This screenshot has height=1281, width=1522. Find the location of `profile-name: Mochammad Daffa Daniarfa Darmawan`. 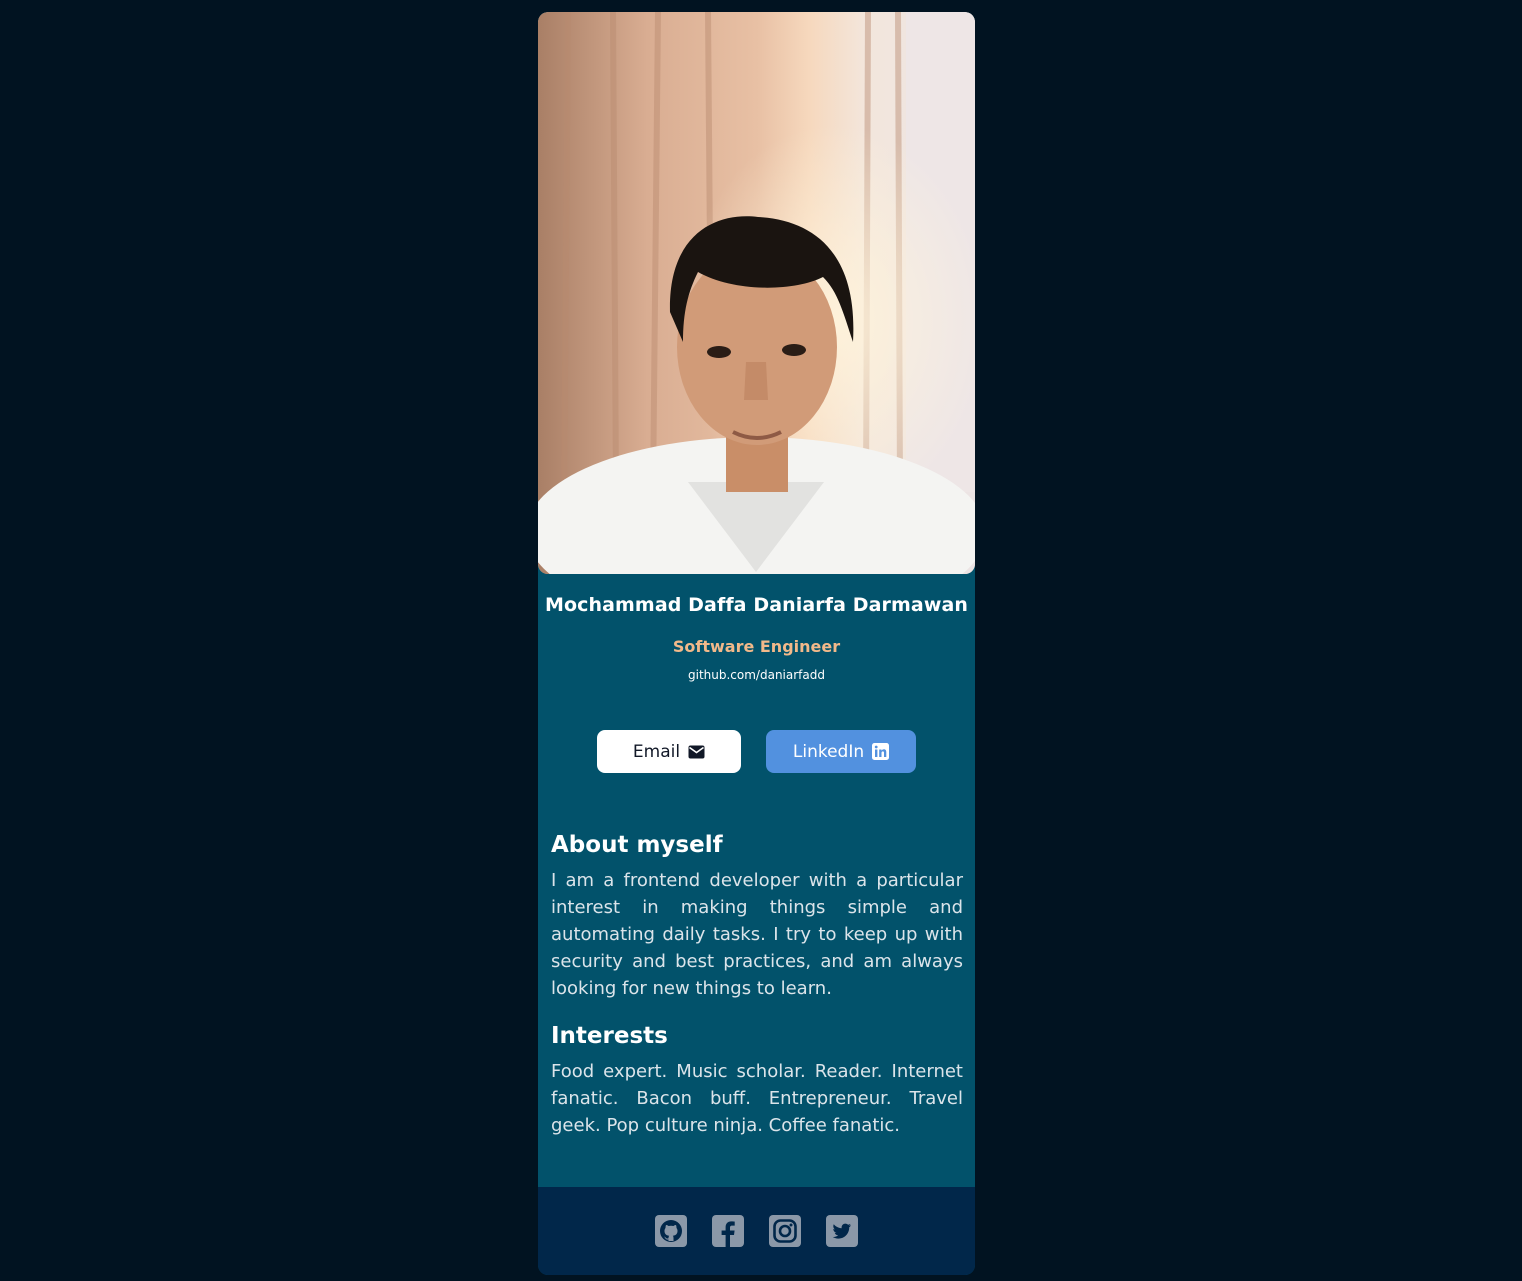

profile-name: Mochammad Daffa Daniarfa Darmawan is located at coordinates (756, 605).